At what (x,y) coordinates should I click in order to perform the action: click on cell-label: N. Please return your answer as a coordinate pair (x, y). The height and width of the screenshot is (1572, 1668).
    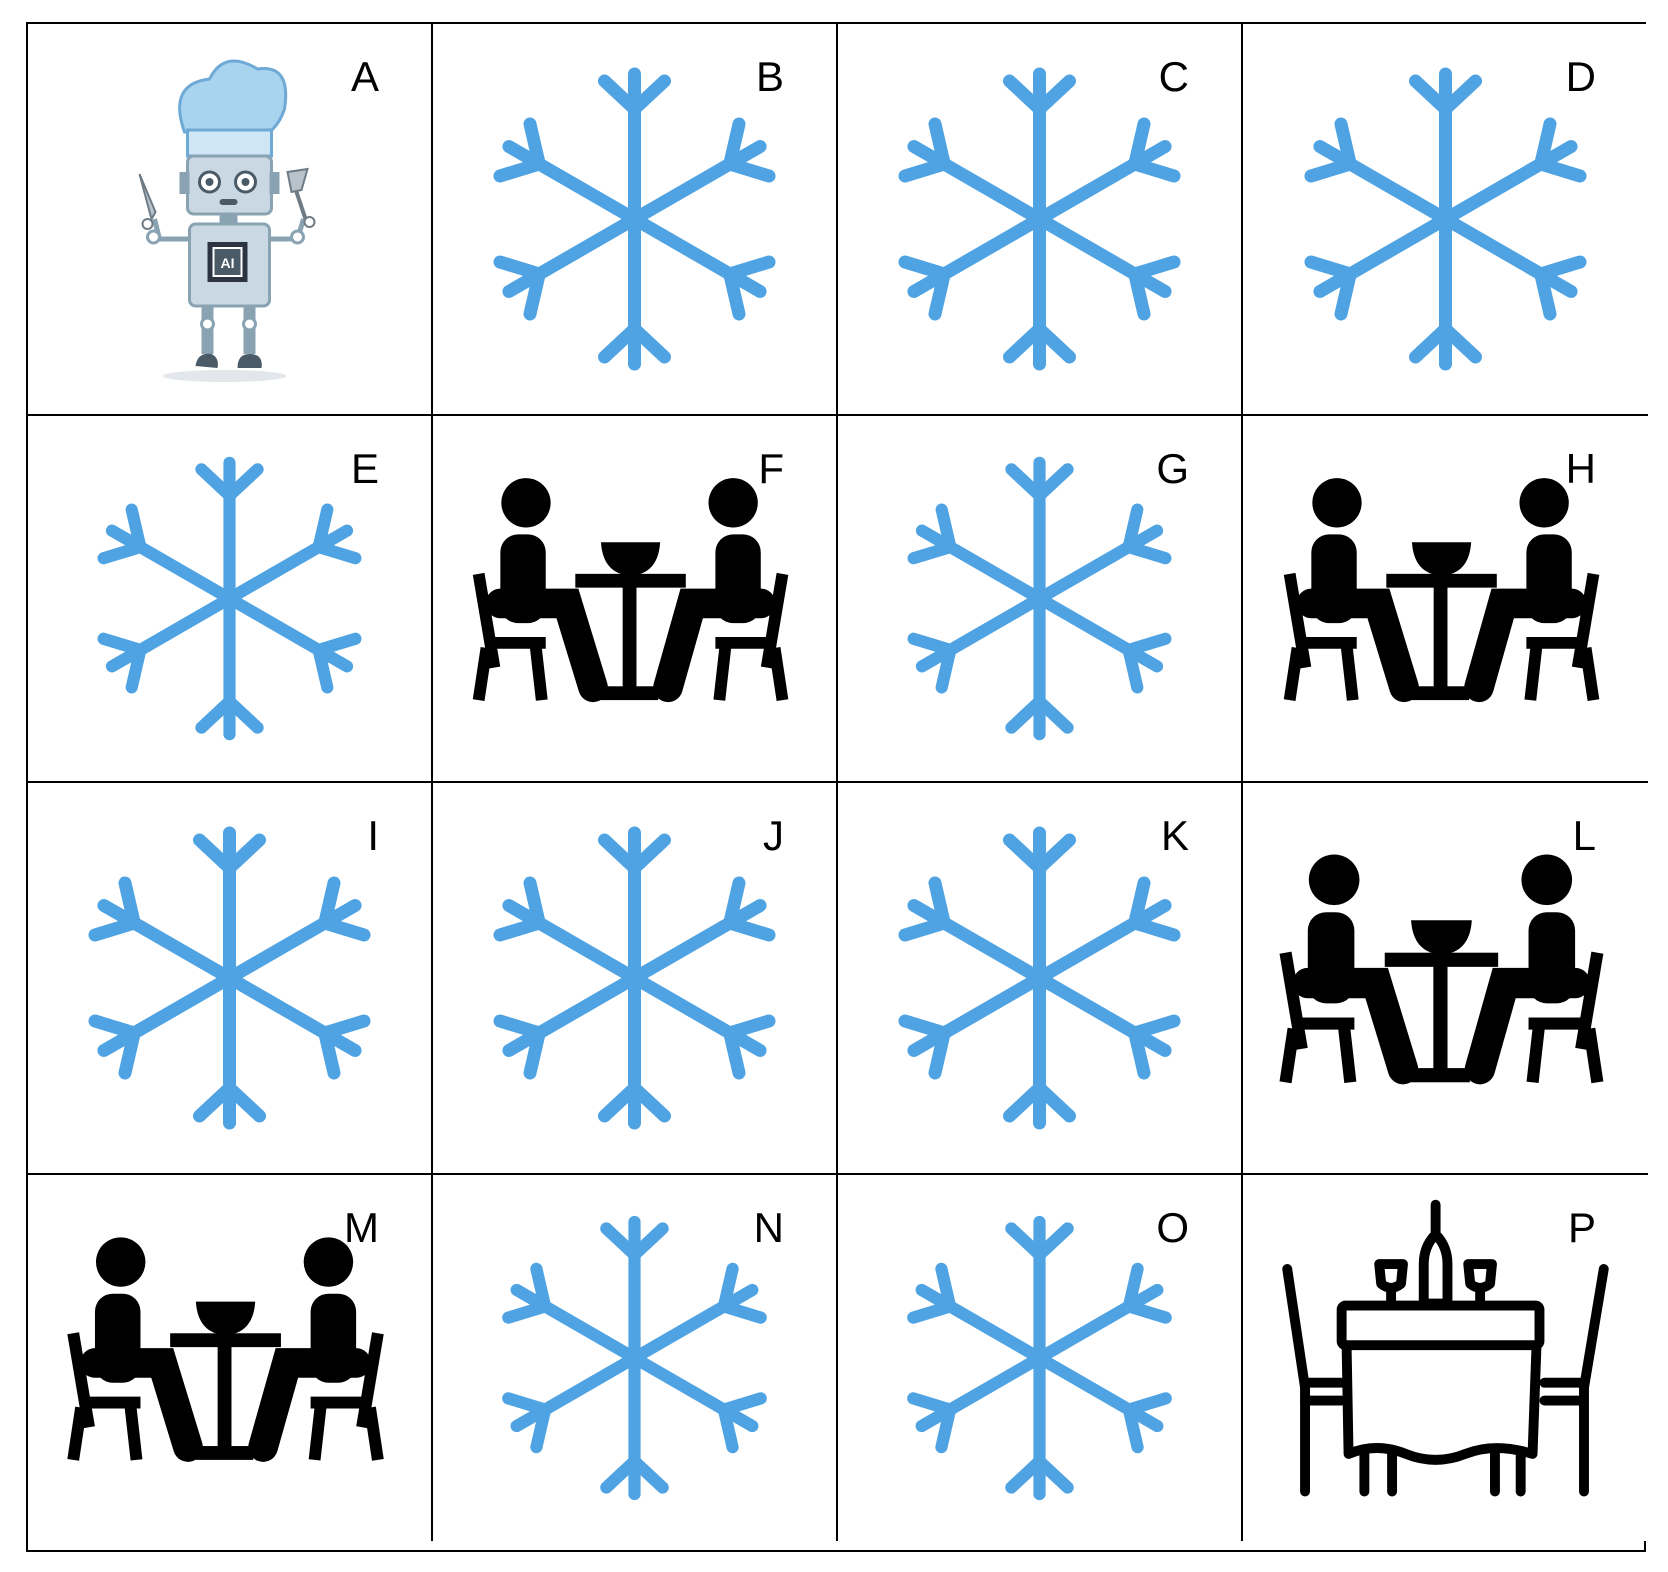
    Looking at the image, I should click on (768, 1227).